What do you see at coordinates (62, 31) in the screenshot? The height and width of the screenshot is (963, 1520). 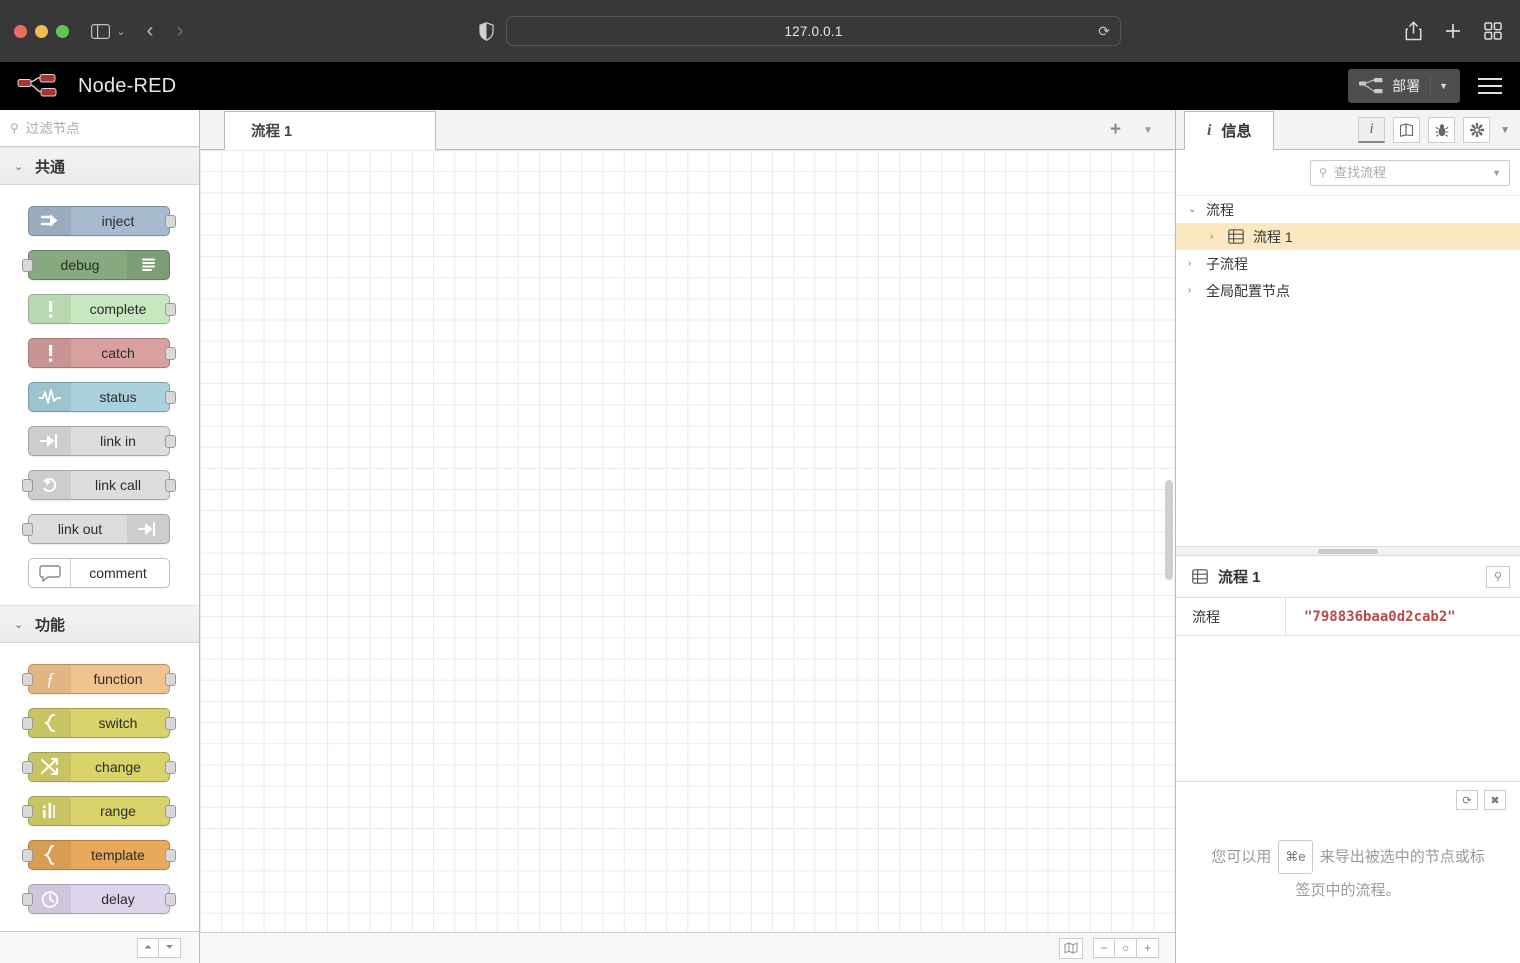 I see `maximize-window-button` at bounding box center [62, 31].